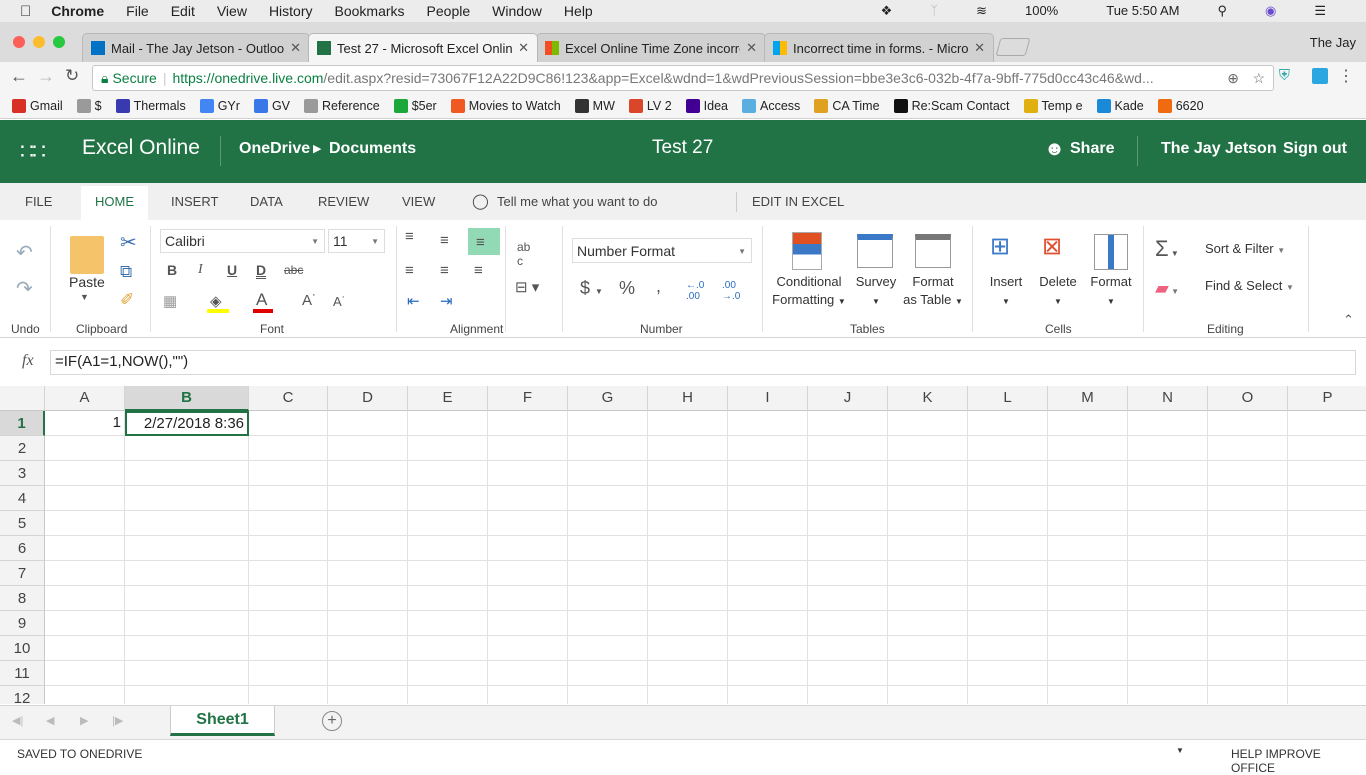  What do you see at coordinates (523, 48) in the screenshot?
I see `close-tab-icon: ✕` at bounding box center [523, 48].